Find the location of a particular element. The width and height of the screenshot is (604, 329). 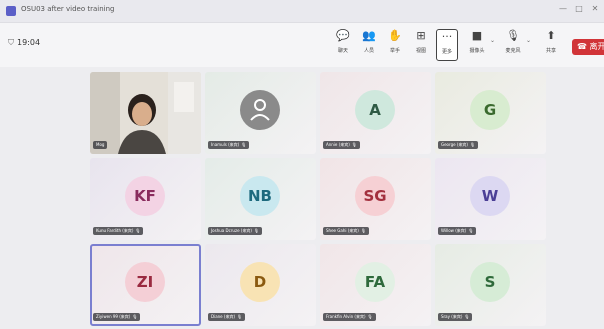

chat-button: 💬 聊天 is located at coordinates (343, 45).